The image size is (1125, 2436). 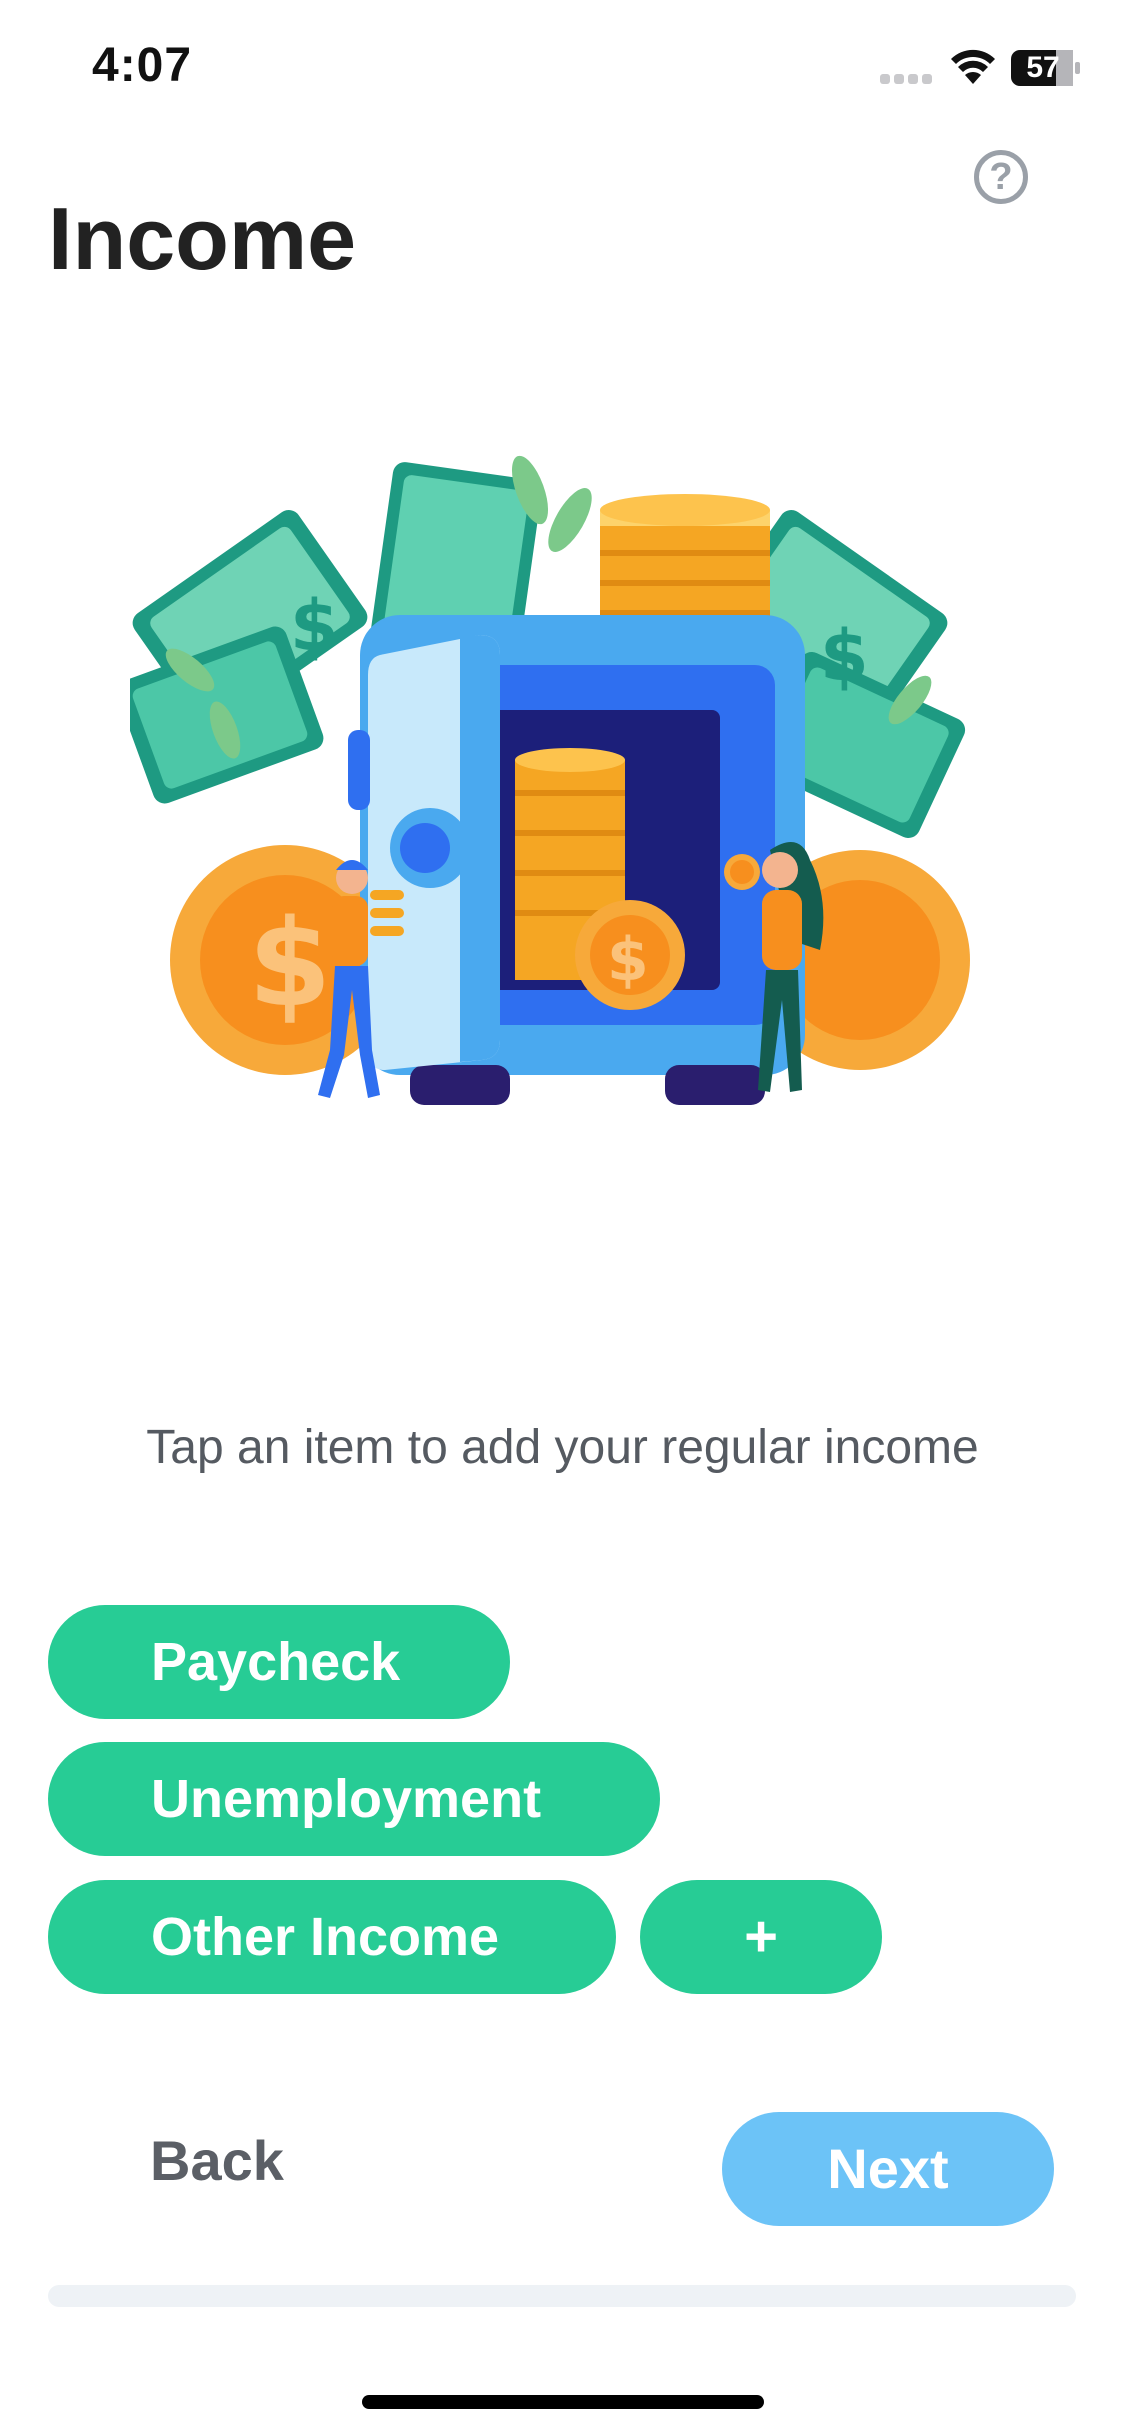 What do you see at coordinates (562, 1447) in the screenshot?
I see `instruction-text: Tap an item to add your regular income` at bounding box center [562, 1447].